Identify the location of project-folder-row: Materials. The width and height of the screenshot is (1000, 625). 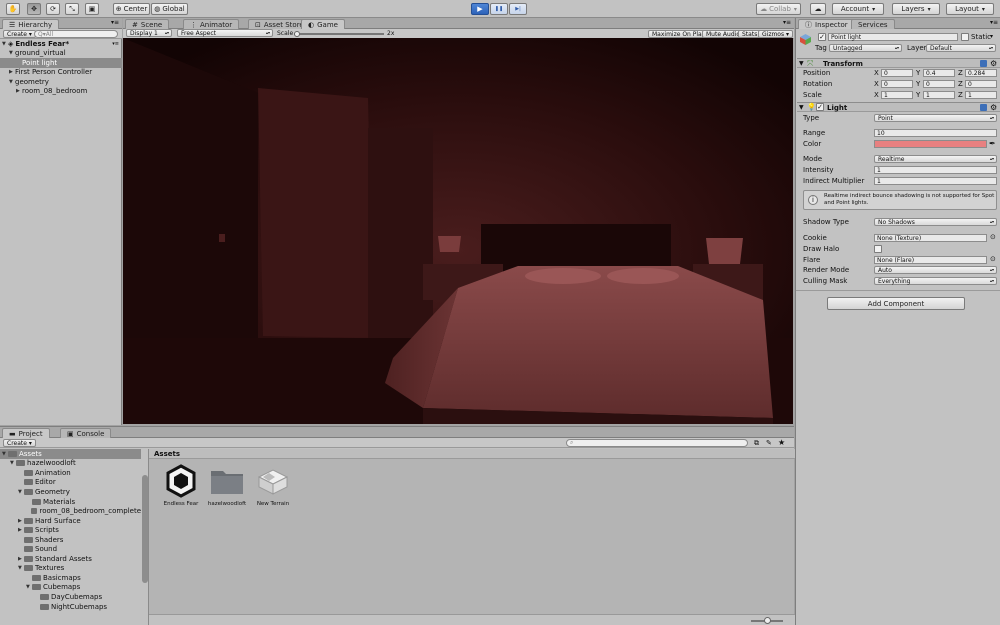
(70, 502).